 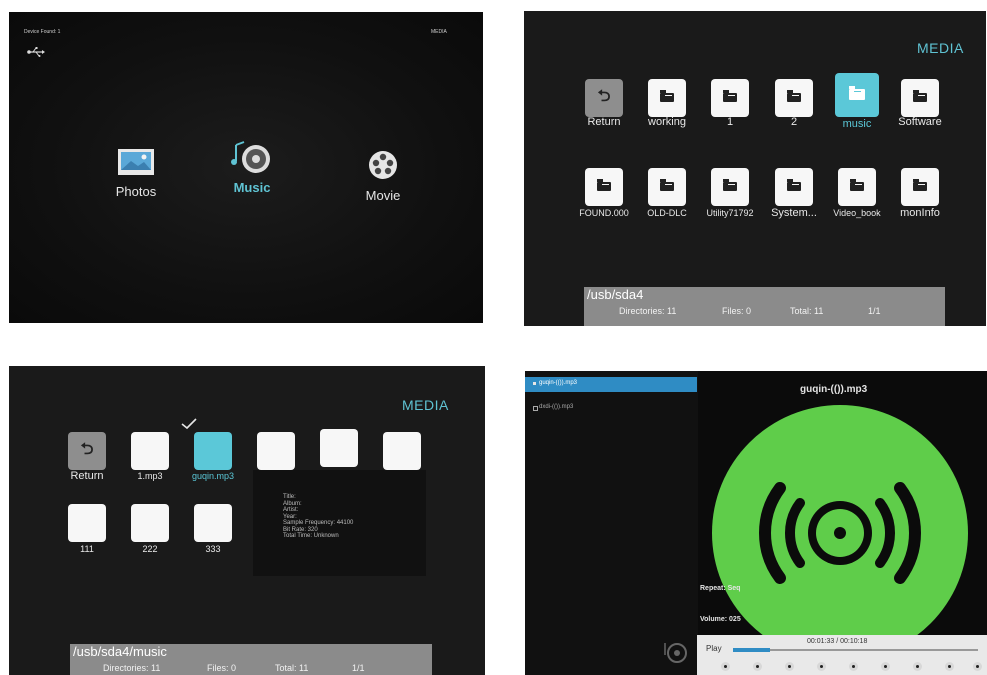 I want to click on volume-button, so click(x=949, y=666).